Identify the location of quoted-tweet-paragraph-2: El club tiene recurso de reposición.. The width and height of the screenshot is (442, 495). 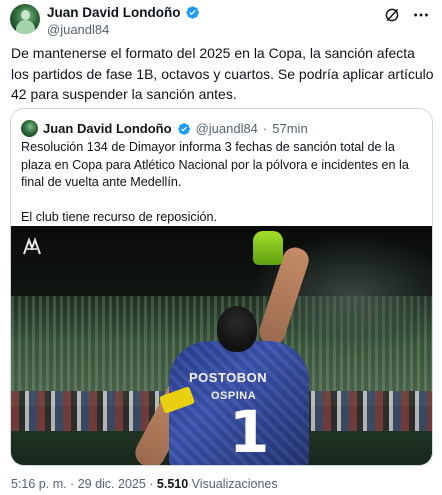
(119, 216).